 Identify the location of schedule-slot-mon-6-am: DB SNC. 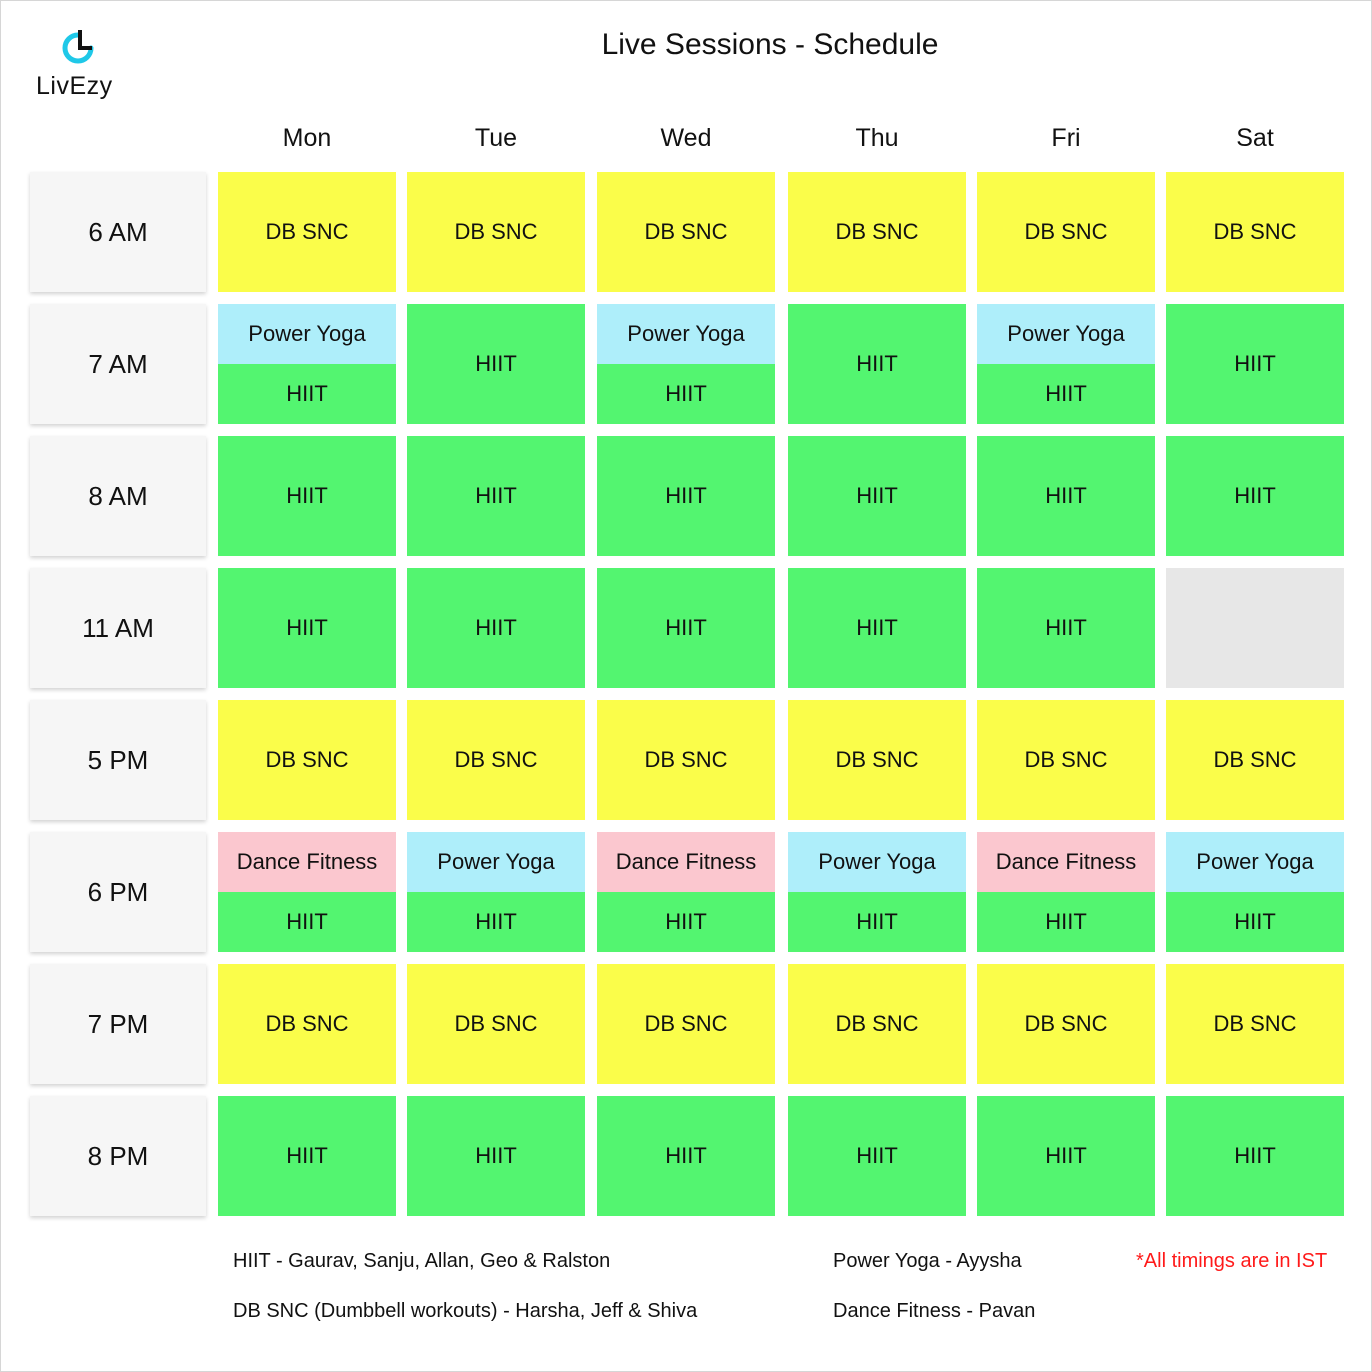
(307, 232).